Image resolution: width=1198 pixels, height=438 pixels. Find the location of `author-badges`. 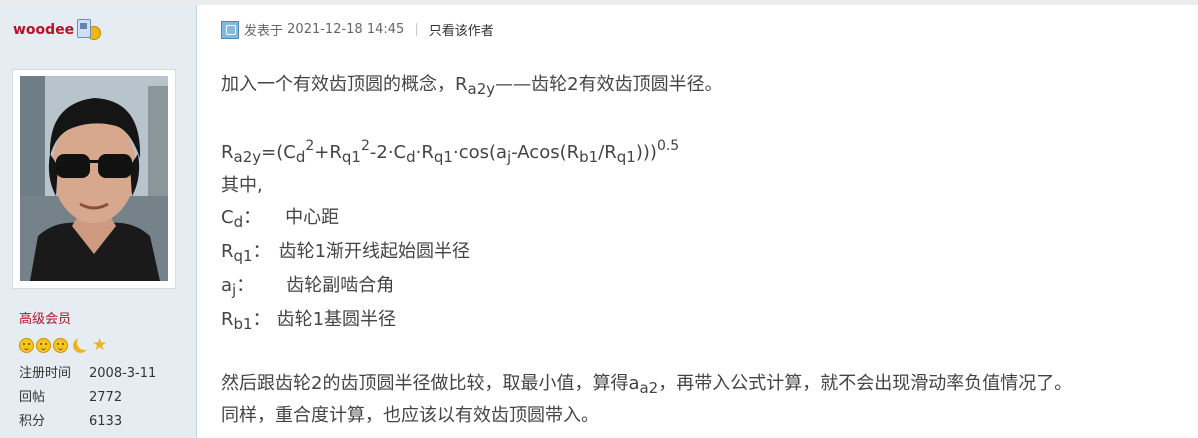

author-badges is located at coordinates (89, 29).